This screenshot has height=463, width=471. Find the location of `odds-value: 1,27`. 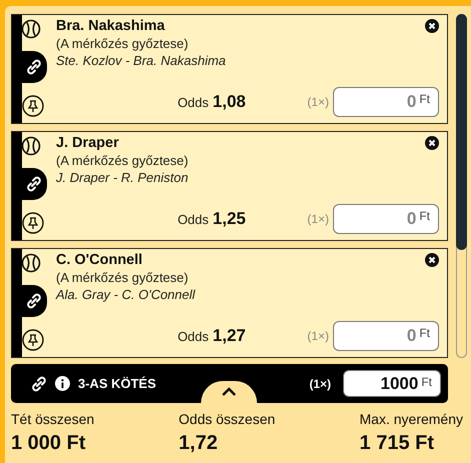

odds-value: 1,27 is located at coordinates (229, 336).